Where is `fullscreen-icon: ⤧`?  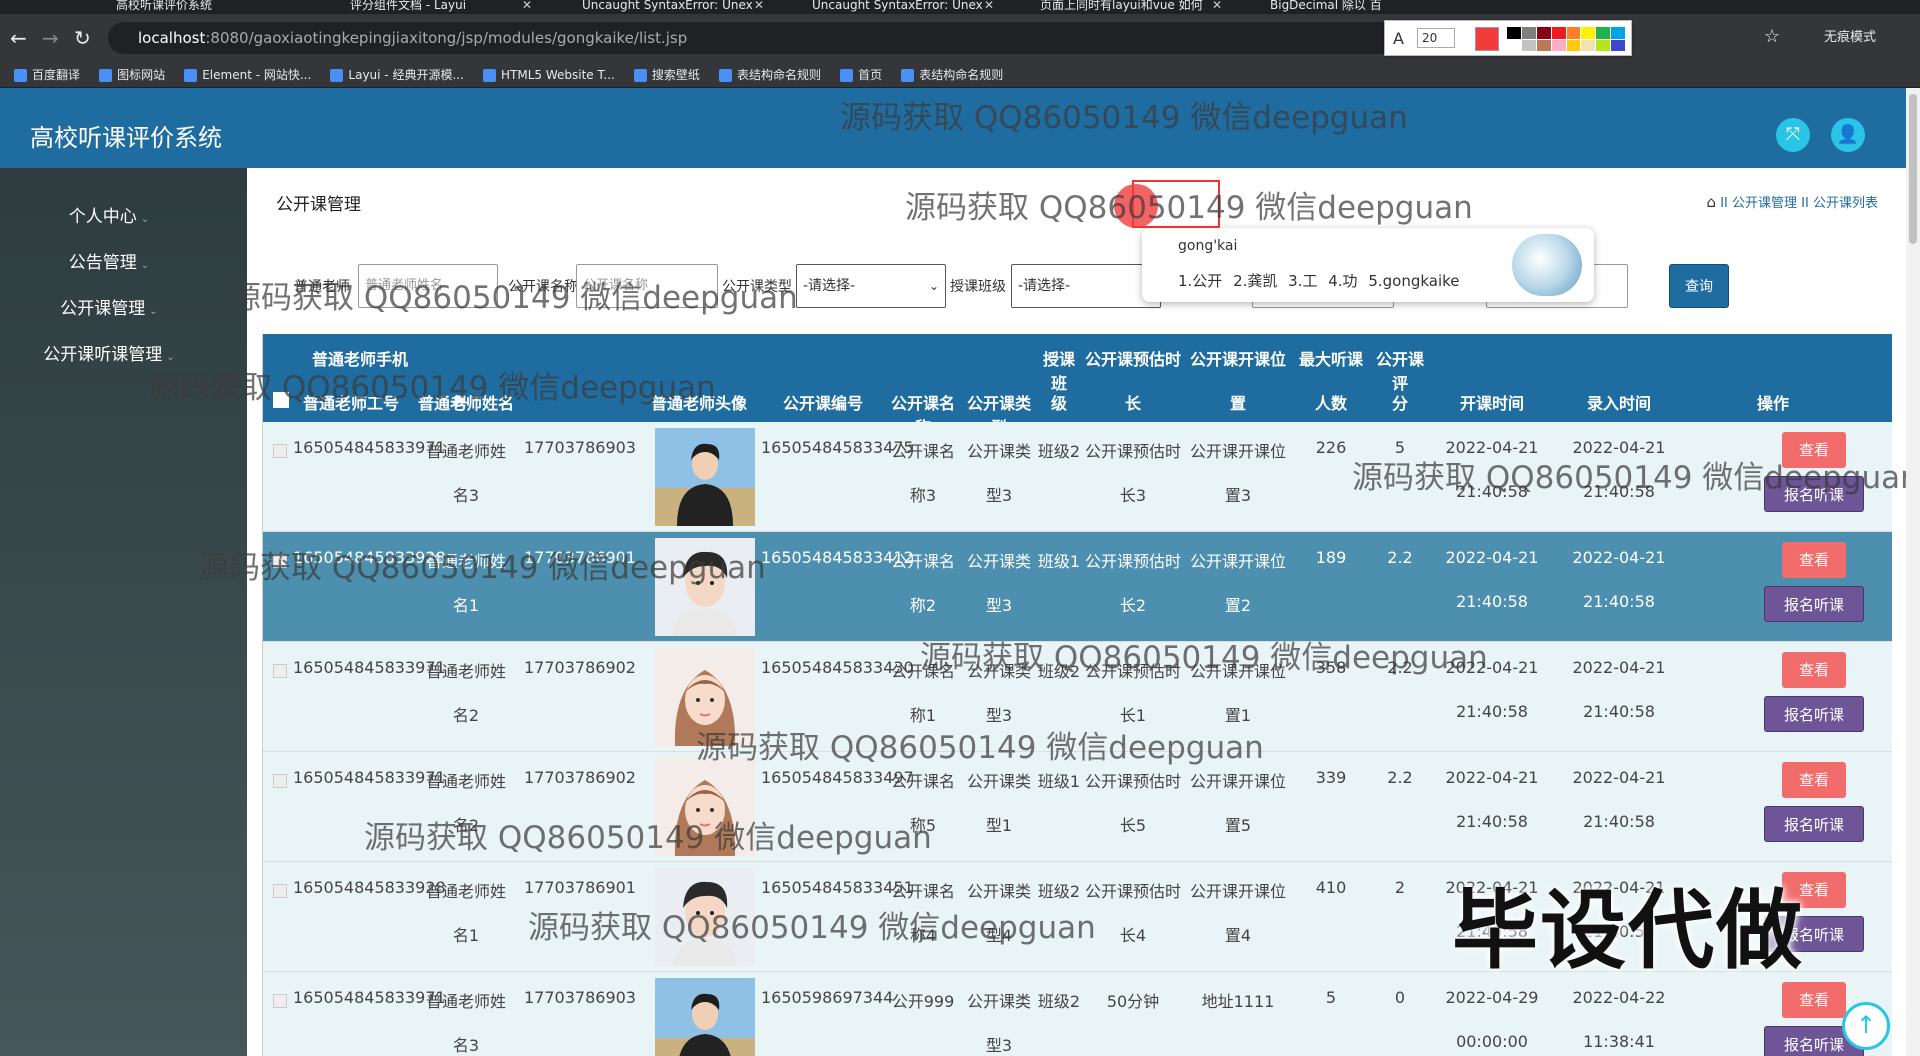
fullscreen-icon: ⤧ is located at coordinates (1793, 135).